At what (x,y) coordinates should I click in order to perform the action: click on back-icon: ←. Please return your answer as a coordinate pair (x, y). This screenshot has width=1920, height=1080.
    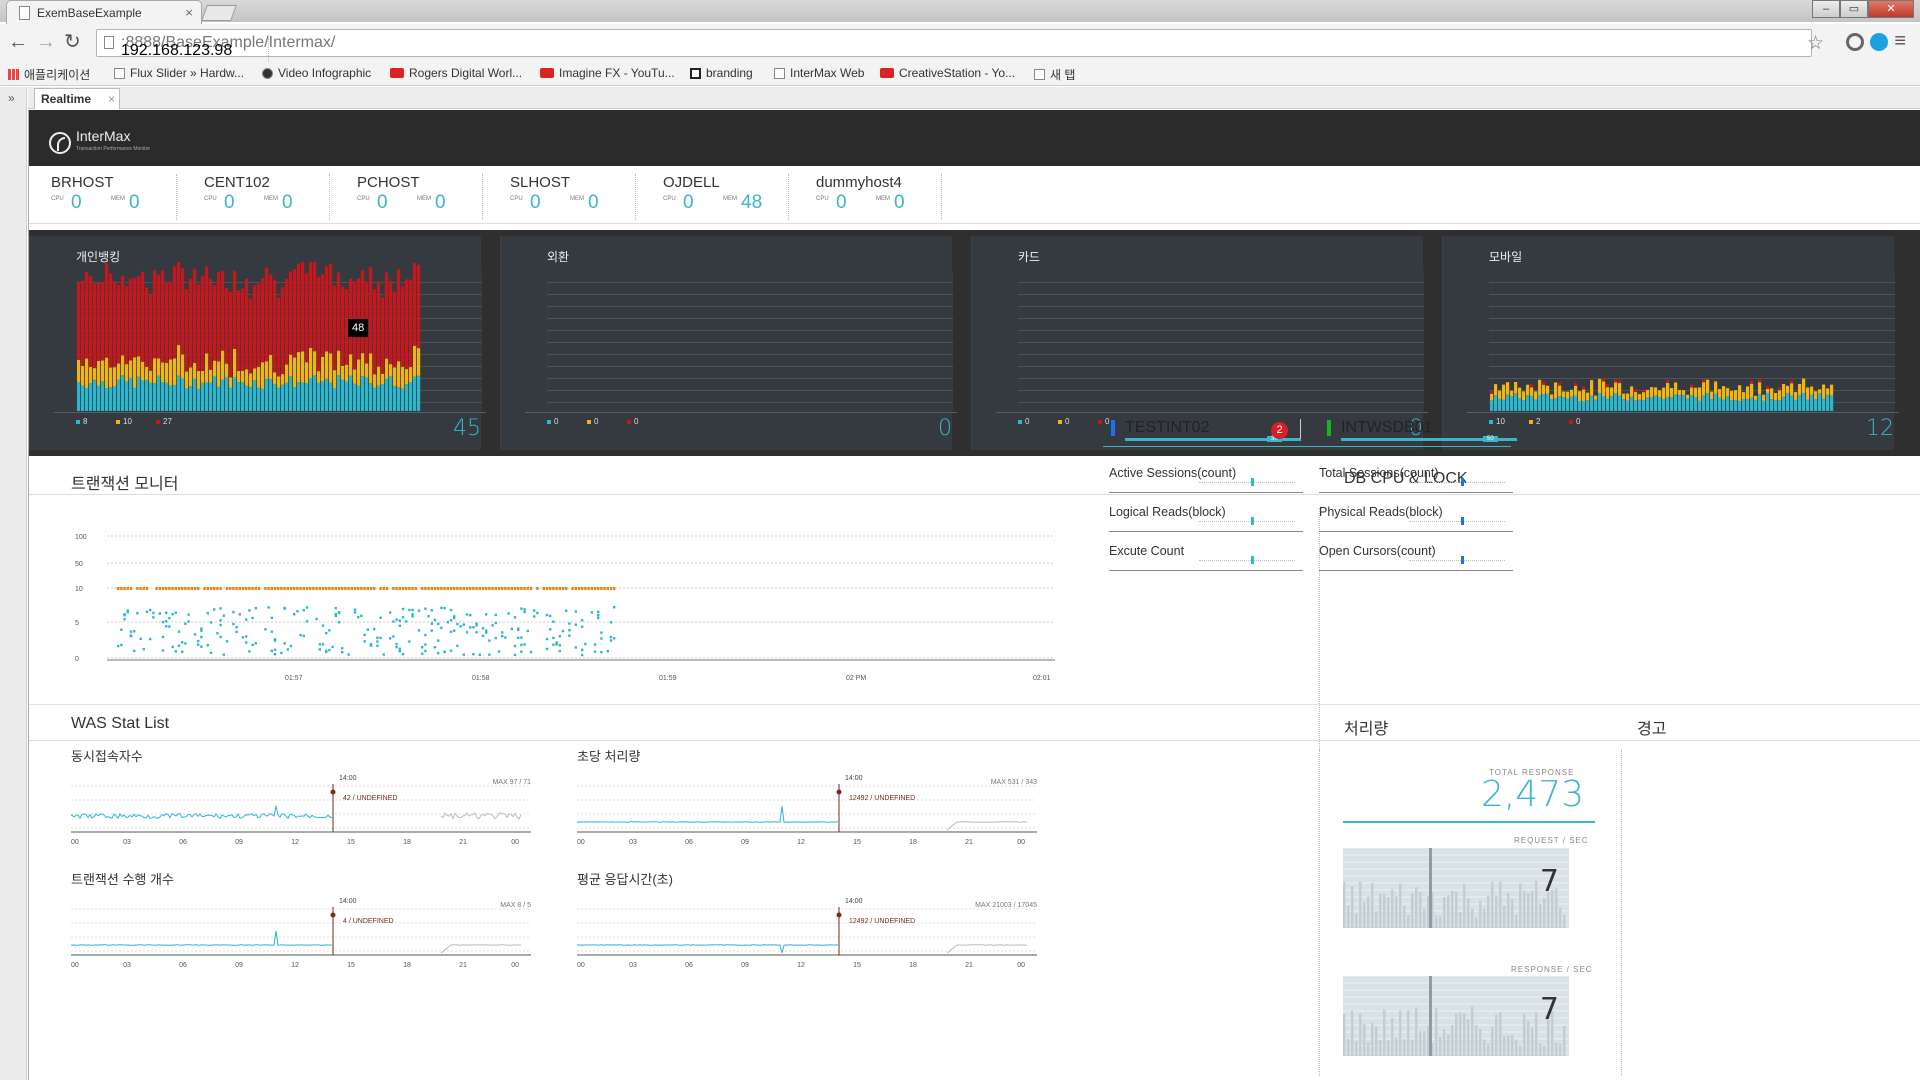
    Looking at the image, I should click on (18, 42).